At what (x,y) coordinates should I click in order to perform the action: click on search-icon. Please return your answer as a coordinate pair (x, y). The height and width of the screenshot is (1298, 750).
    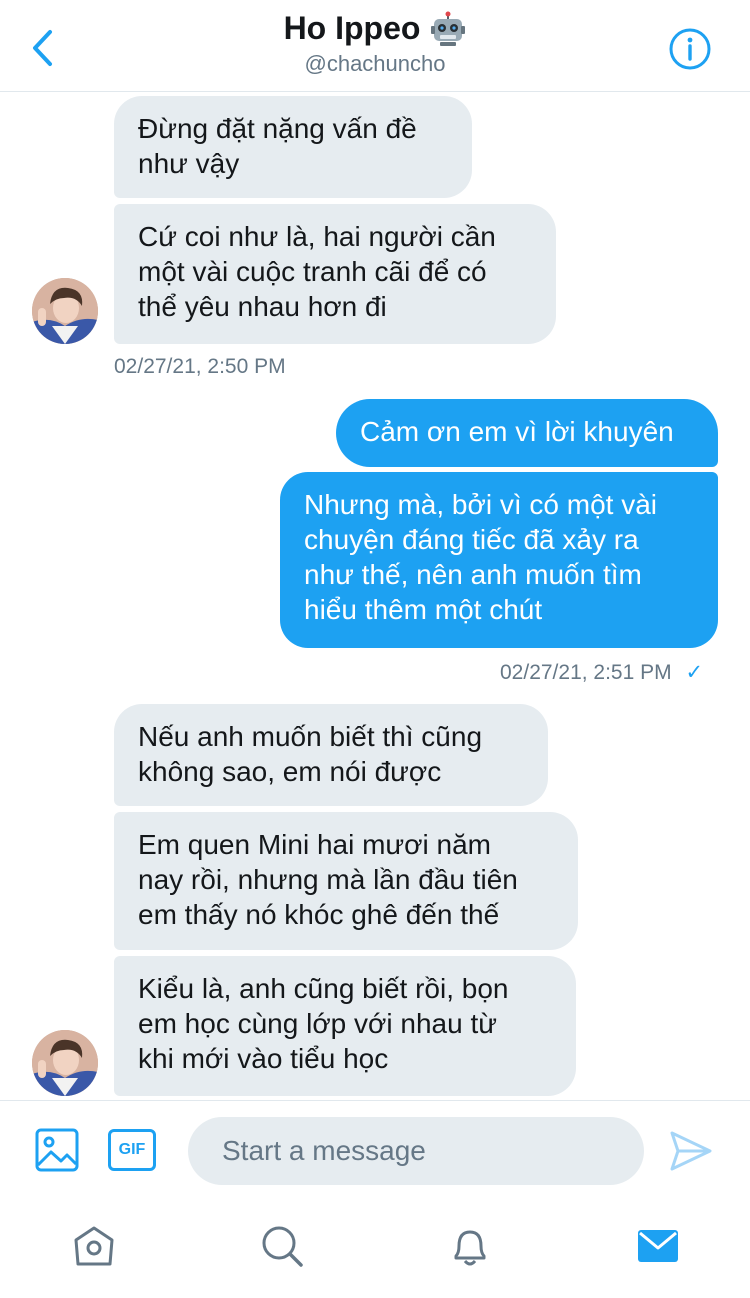
    Looking at the image, I should click on (282, 1246).